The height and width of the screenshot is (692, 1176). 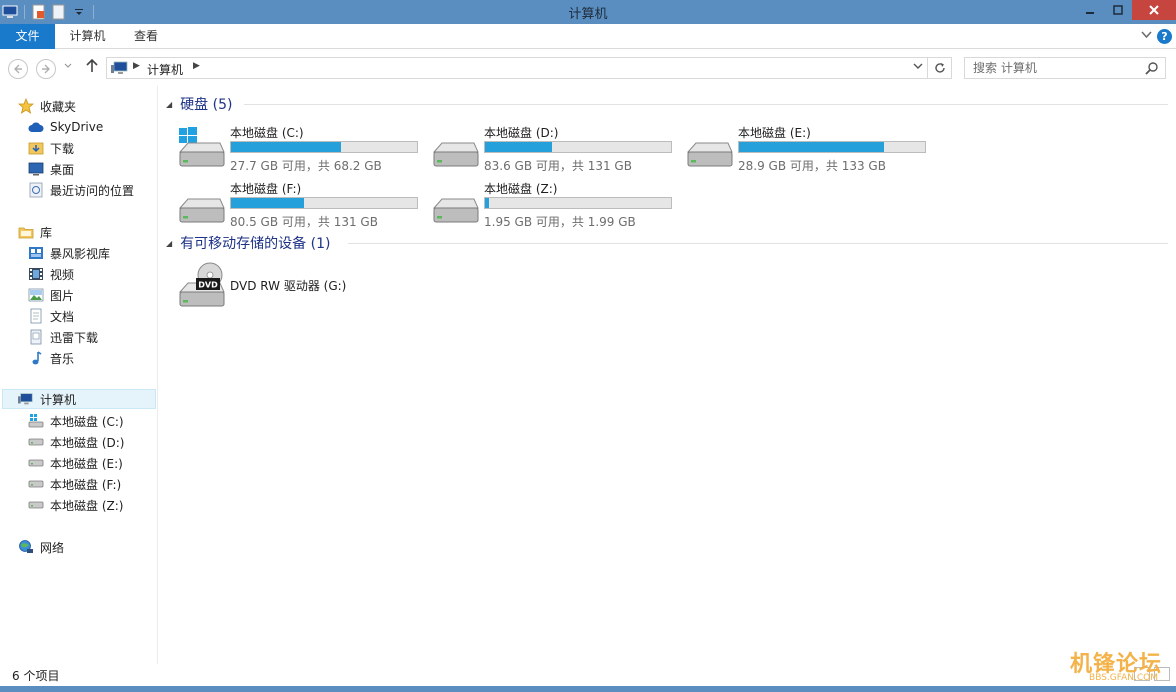 I want to click on drive-size: 27.7 GB 可用，共 68.2 GB, so click(x=306, y=166).